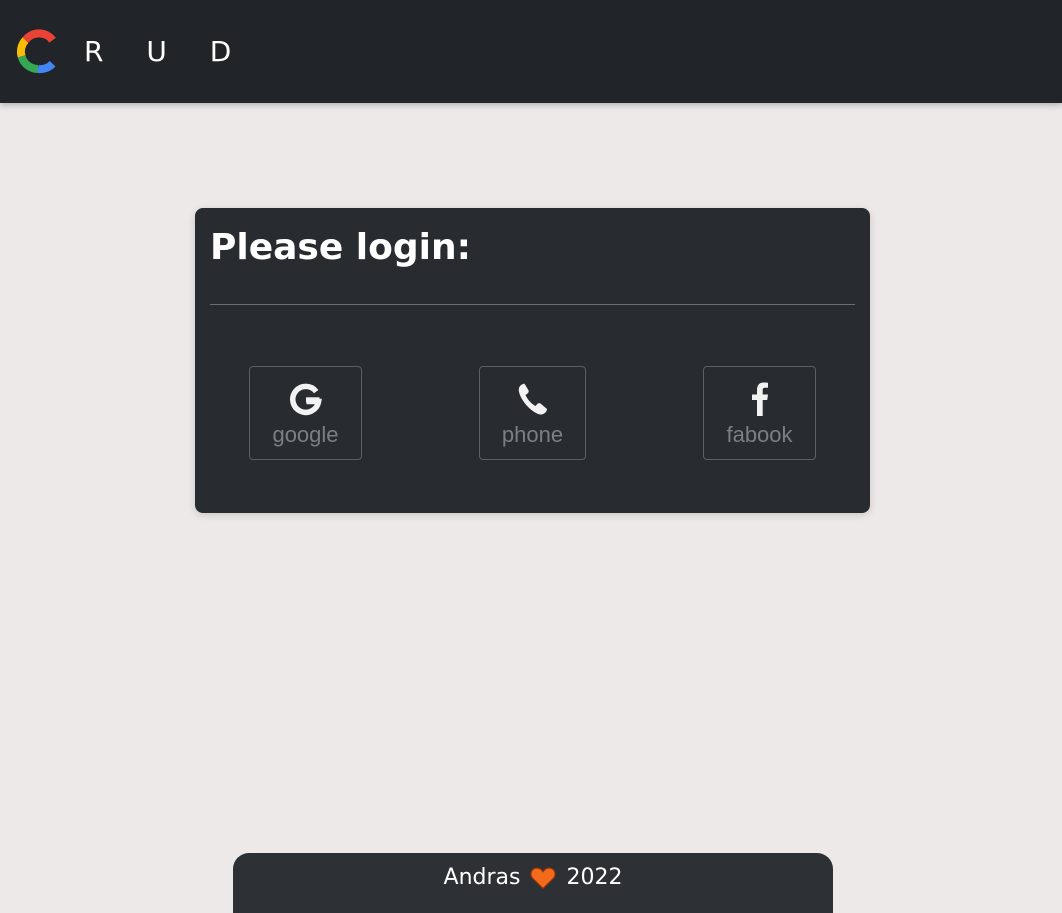 This screenshot has width=1062, height=913. I want to click on footer-author: Andras, so click(482, 877).